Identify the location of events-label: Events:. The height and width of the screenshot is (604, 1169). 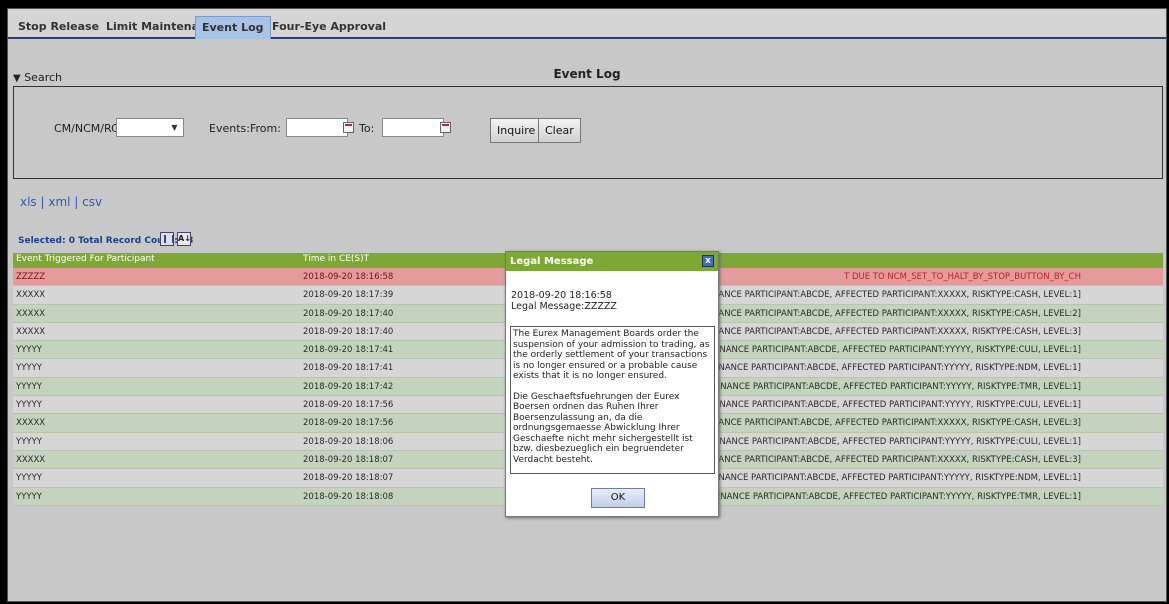
(229, 128).